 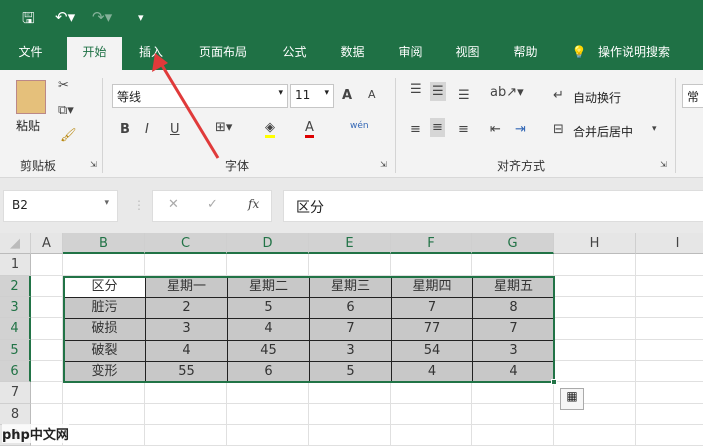 What do you see at coordinates (35, 433) in the screenshot?
I see `watermark: php中文网` at bounding box center [35, 433].